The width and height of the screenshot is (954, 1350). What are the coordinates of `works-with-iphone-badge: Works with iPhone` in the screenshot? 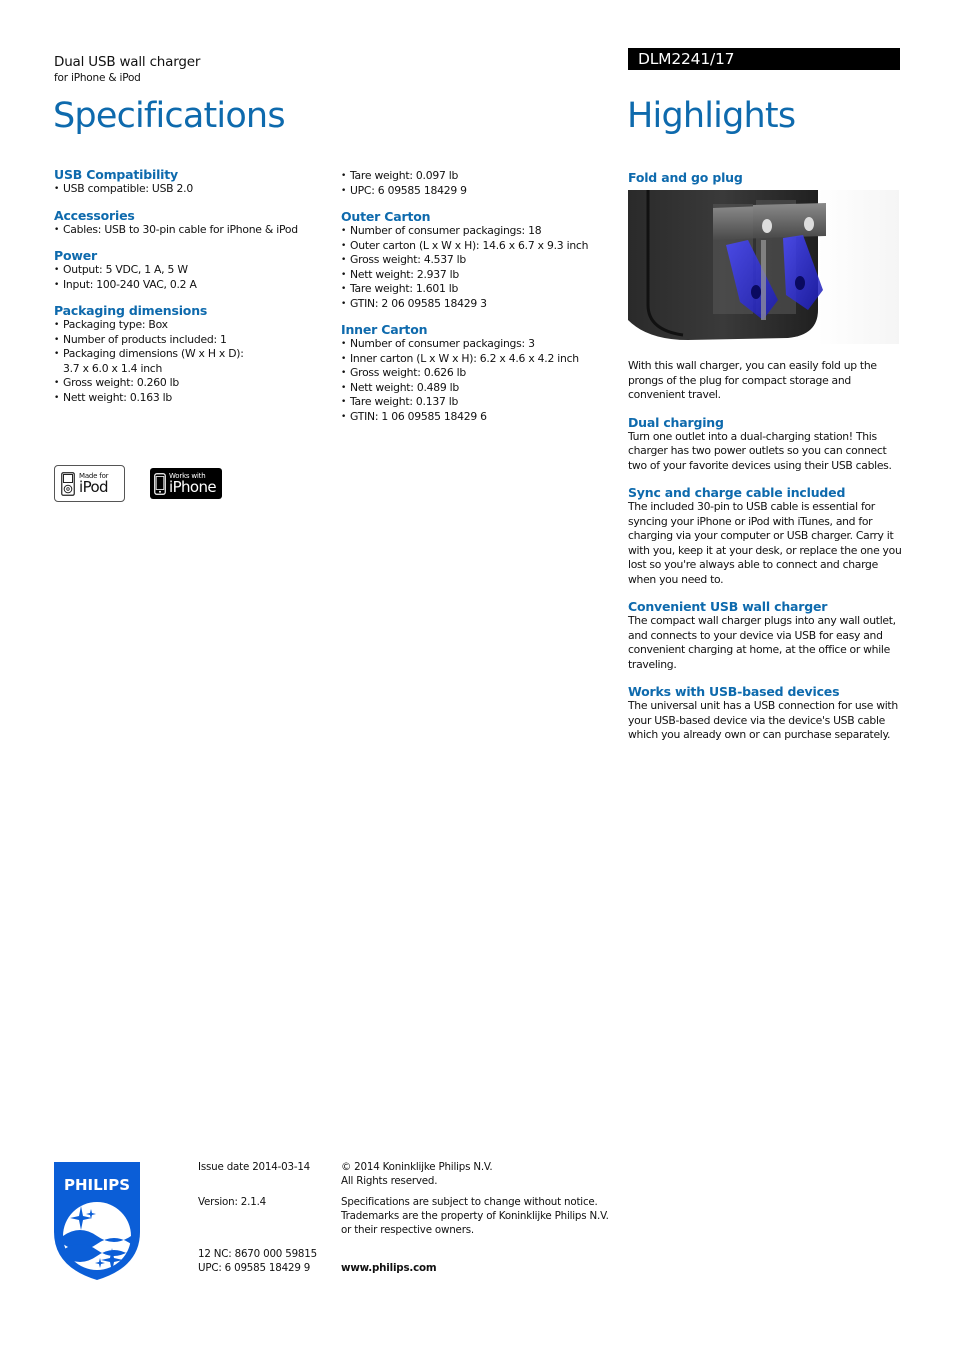 It's located at (186, 483).